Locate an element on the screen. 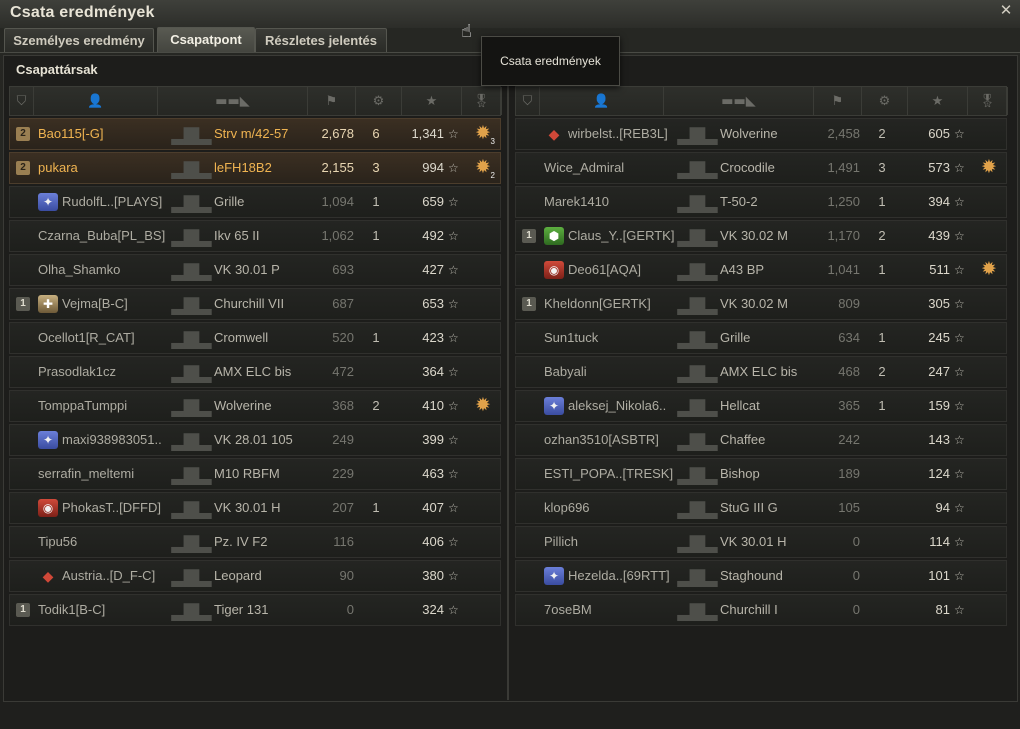 The width and height of the screenshot is (1020, 729). damage-value: 463 is located at coordinates (433, 473).